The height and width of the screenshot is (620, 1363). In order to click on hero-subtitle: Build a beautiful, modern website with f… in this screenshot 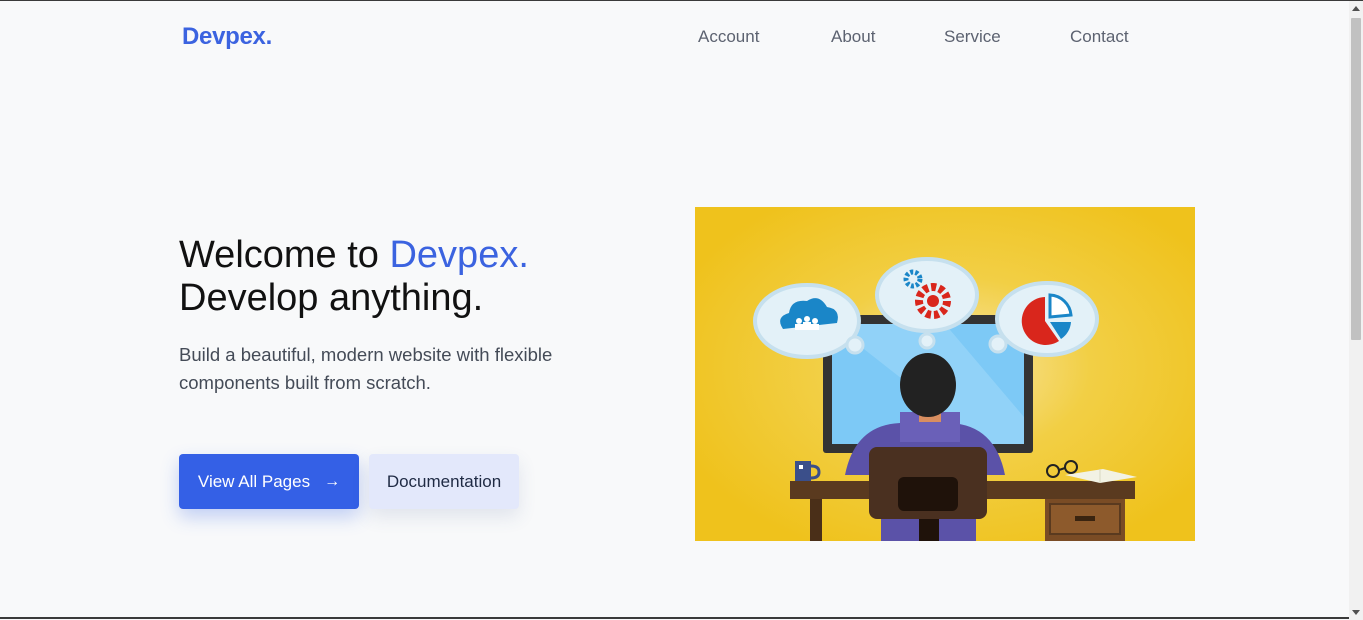, I will do `click(366, 368)`.